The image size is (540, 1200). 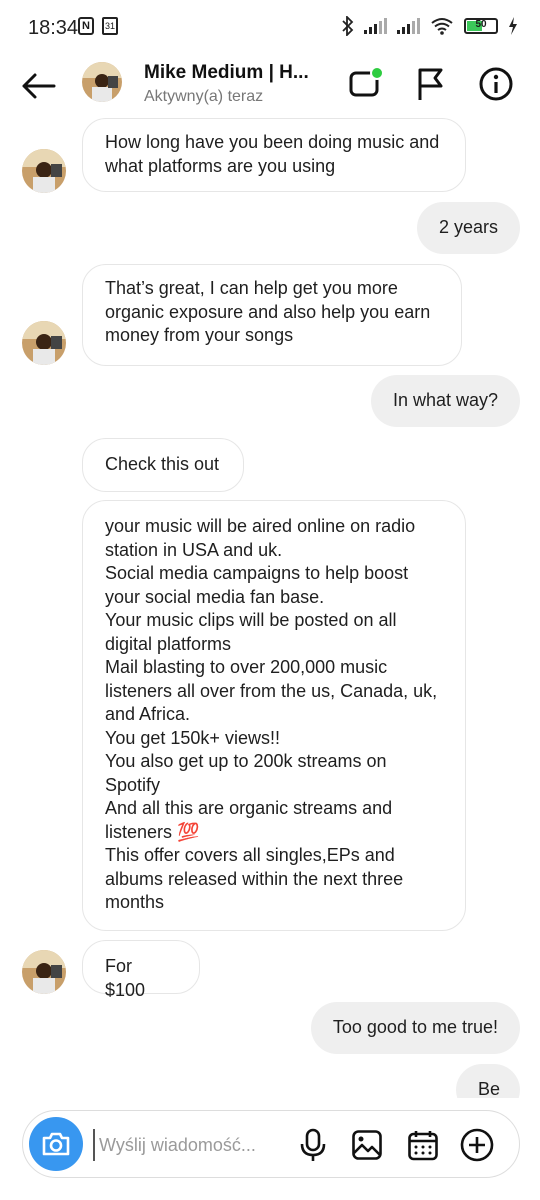 What do you see at coordinates (348, 26) in the screenshot?
I see `bluetooth-icon` at bounding box center [348, 26].